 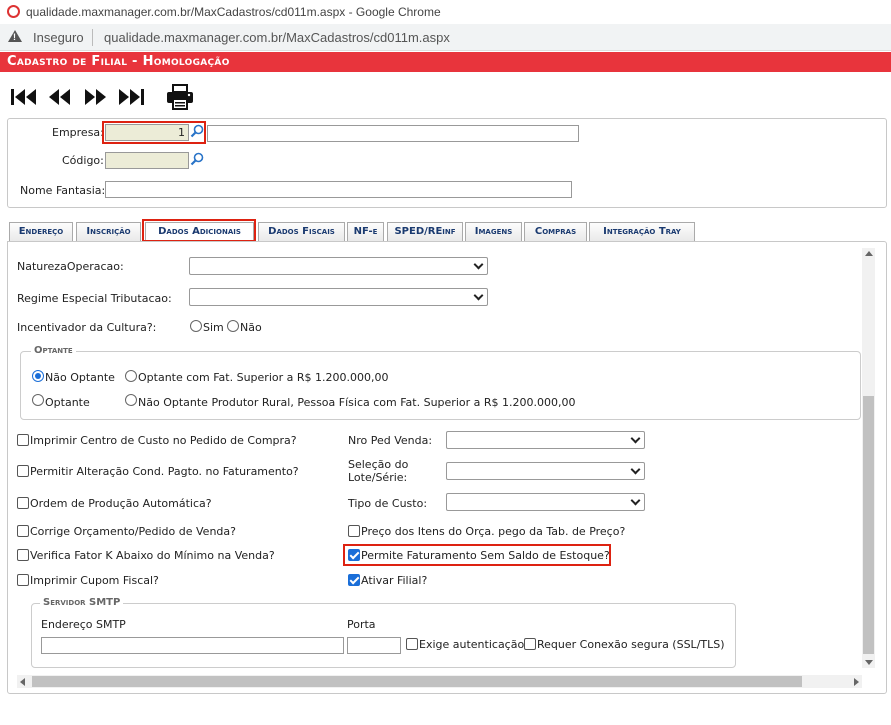 I want to click on previous-record-icon, so click(x=60, y=97).